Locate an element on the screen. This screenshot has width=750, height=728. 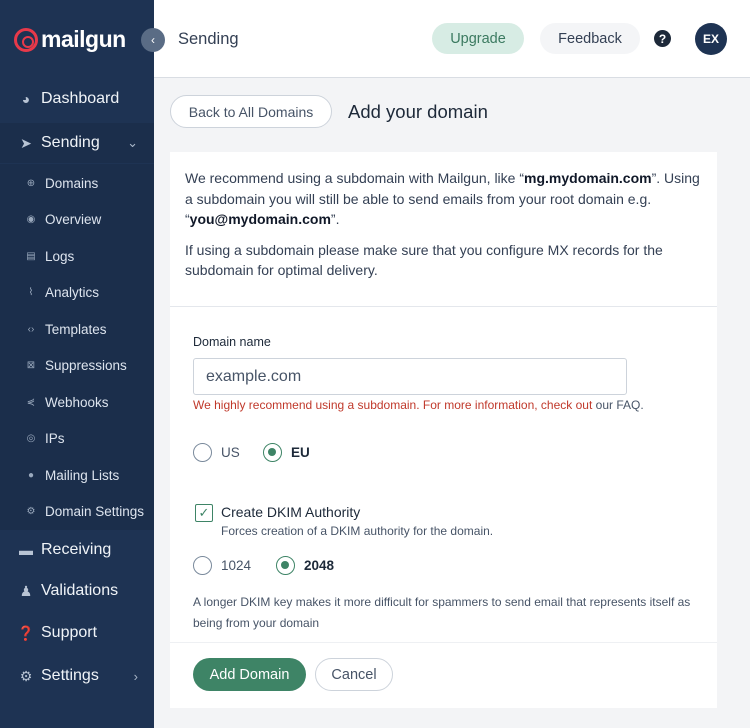
sidebar-item-domain-settings: ⚙ Domain Settings is located at coordinates (77, 511).